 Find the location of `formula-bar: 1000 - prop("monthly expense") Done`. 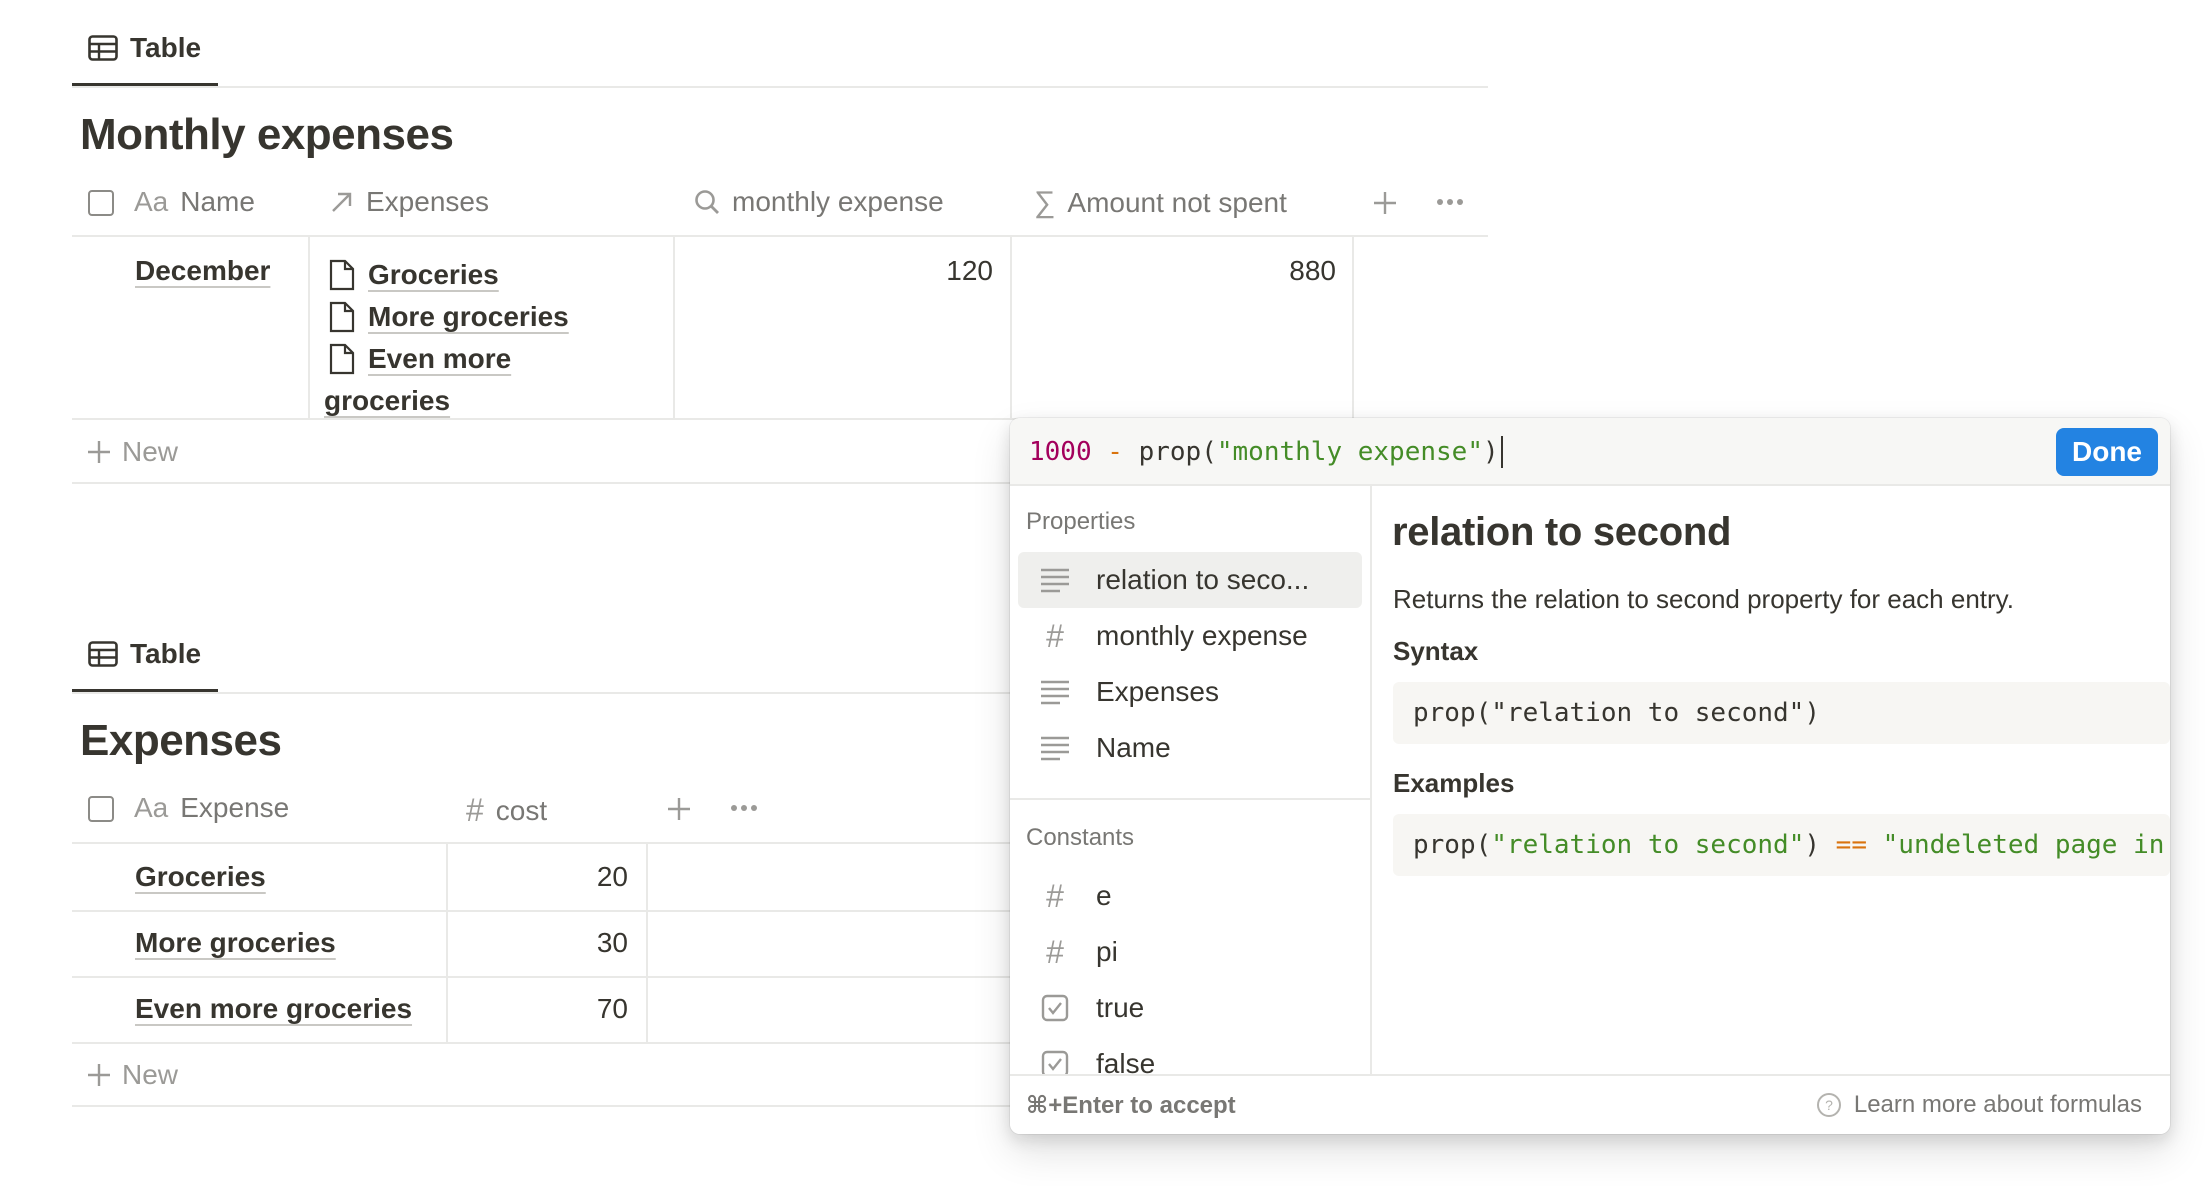

formula-bar: 1000 - prop("monthly expense") Done is located at coordinates (1590, 452).